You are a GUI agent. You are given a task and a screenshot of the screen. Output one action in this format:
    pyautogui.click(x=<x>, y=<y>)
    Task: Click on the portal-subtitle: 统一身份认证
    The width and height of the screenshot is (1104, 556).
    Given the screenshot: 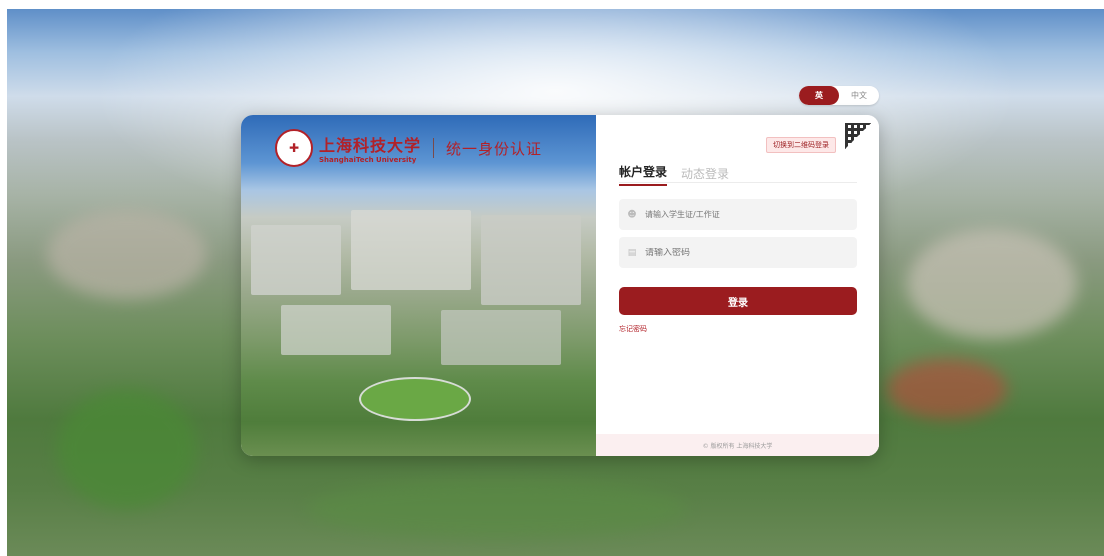 What is the action you would take?
    pyautogui.click(x=494, y=148)
    